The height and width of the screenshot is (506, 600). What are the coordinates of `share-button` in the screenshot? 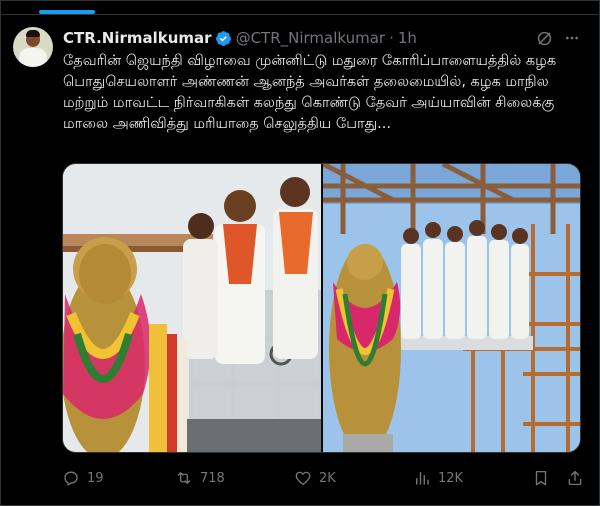 It's located at (575, 478).